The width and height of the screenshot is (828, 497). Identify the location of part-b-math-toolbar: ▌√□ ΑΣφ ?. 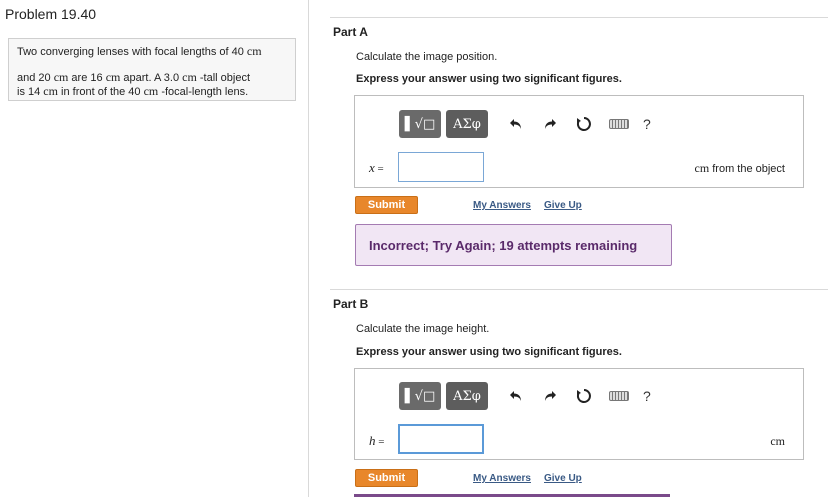
(525, 396).